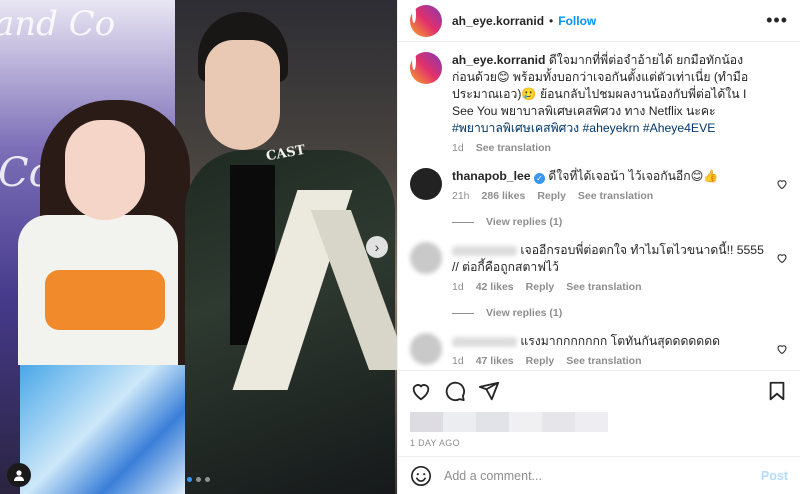  I want to click on caption-avatar, so click(426, 68).